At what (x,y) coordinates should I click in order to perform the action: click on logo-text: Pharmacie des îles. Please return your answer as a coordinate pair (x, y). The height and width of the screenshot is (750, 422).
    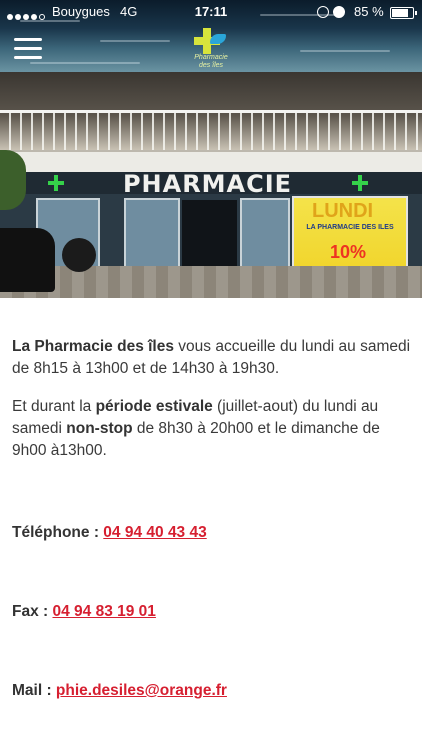
    Looking at the image, I should click on (211, 61).